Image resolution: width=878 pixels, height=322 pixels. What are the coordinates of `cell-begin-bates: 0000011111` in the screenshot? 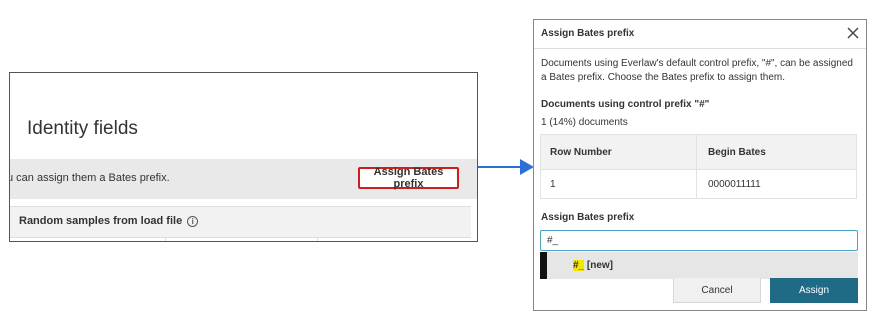 It's located at (776, 184).